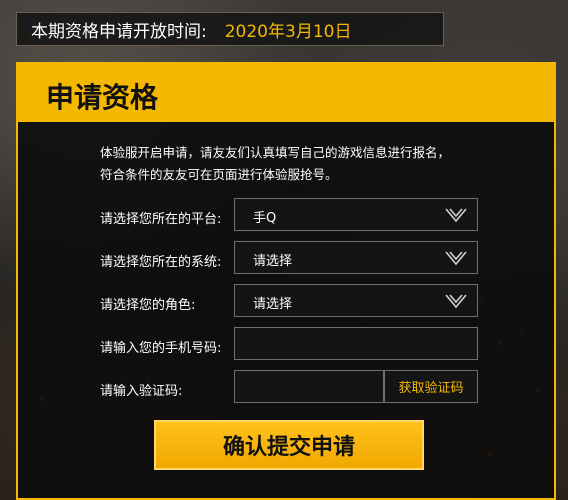 This screenshot has width=568, height=500. Describe the element at coordinates (356, 257) in the screenshot. I see `system-select: 请选择` at that location.